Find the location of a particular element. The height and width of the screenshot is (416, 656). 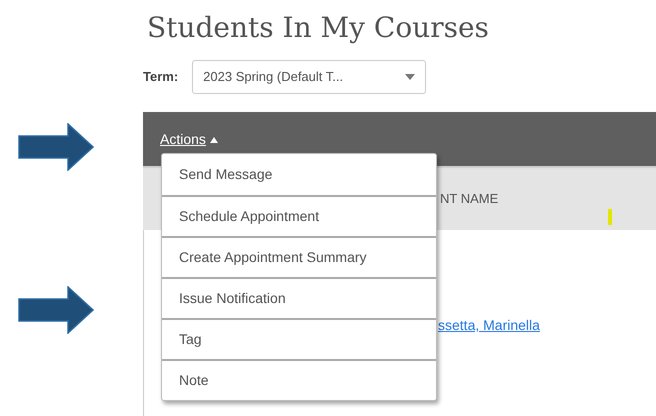

column-header: NT NAME is located at coordinates (469, 199).